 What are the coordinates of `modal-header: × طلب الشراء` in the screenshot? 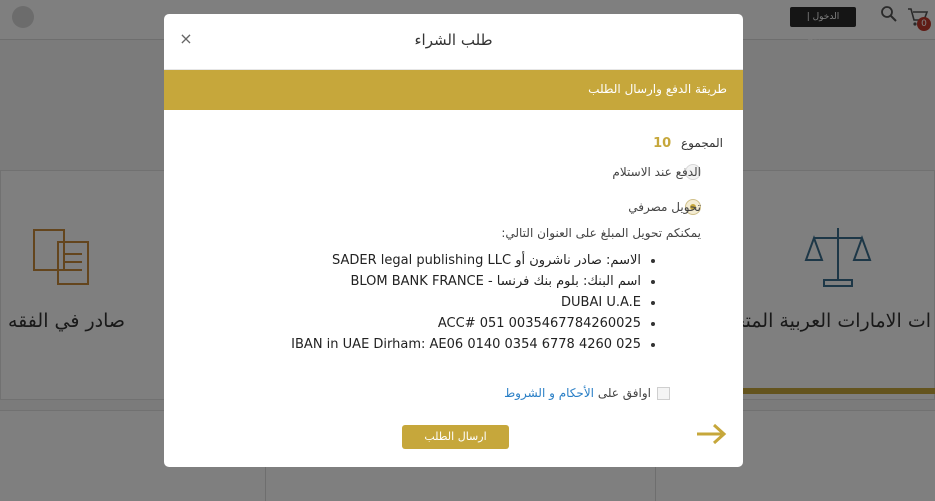 It's located at (453, 42).